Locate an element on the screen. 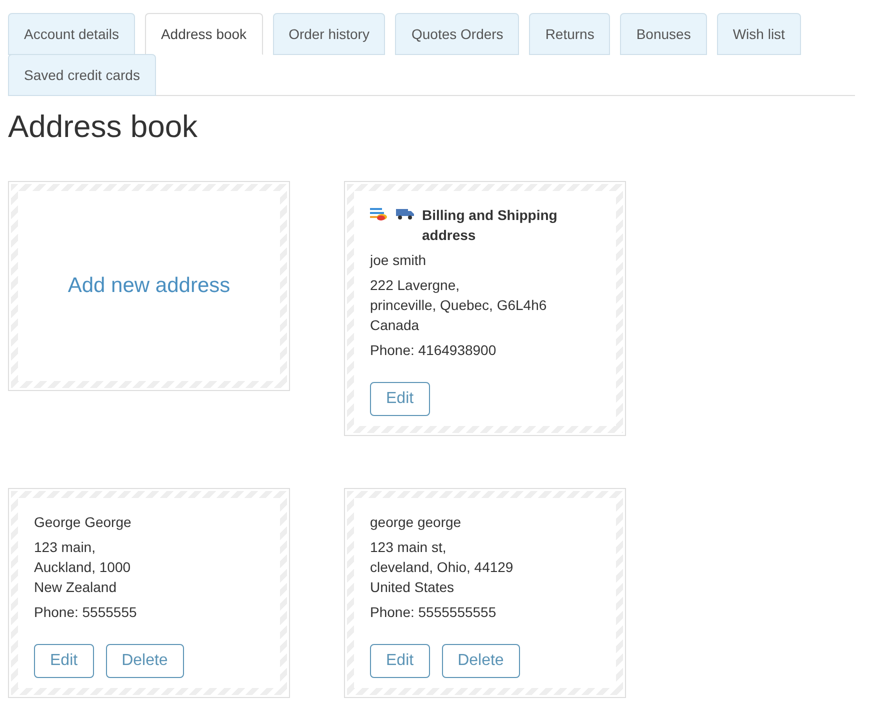  tab: Order history is located at coordinates (329, 34).